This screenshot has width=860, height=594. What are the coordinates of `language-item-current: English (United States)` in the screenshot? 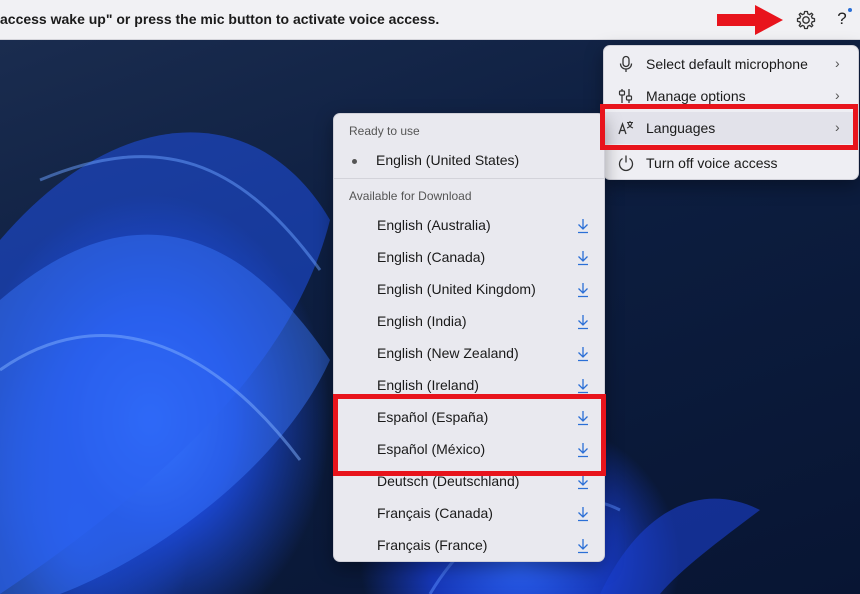 It's located at (469, 161).